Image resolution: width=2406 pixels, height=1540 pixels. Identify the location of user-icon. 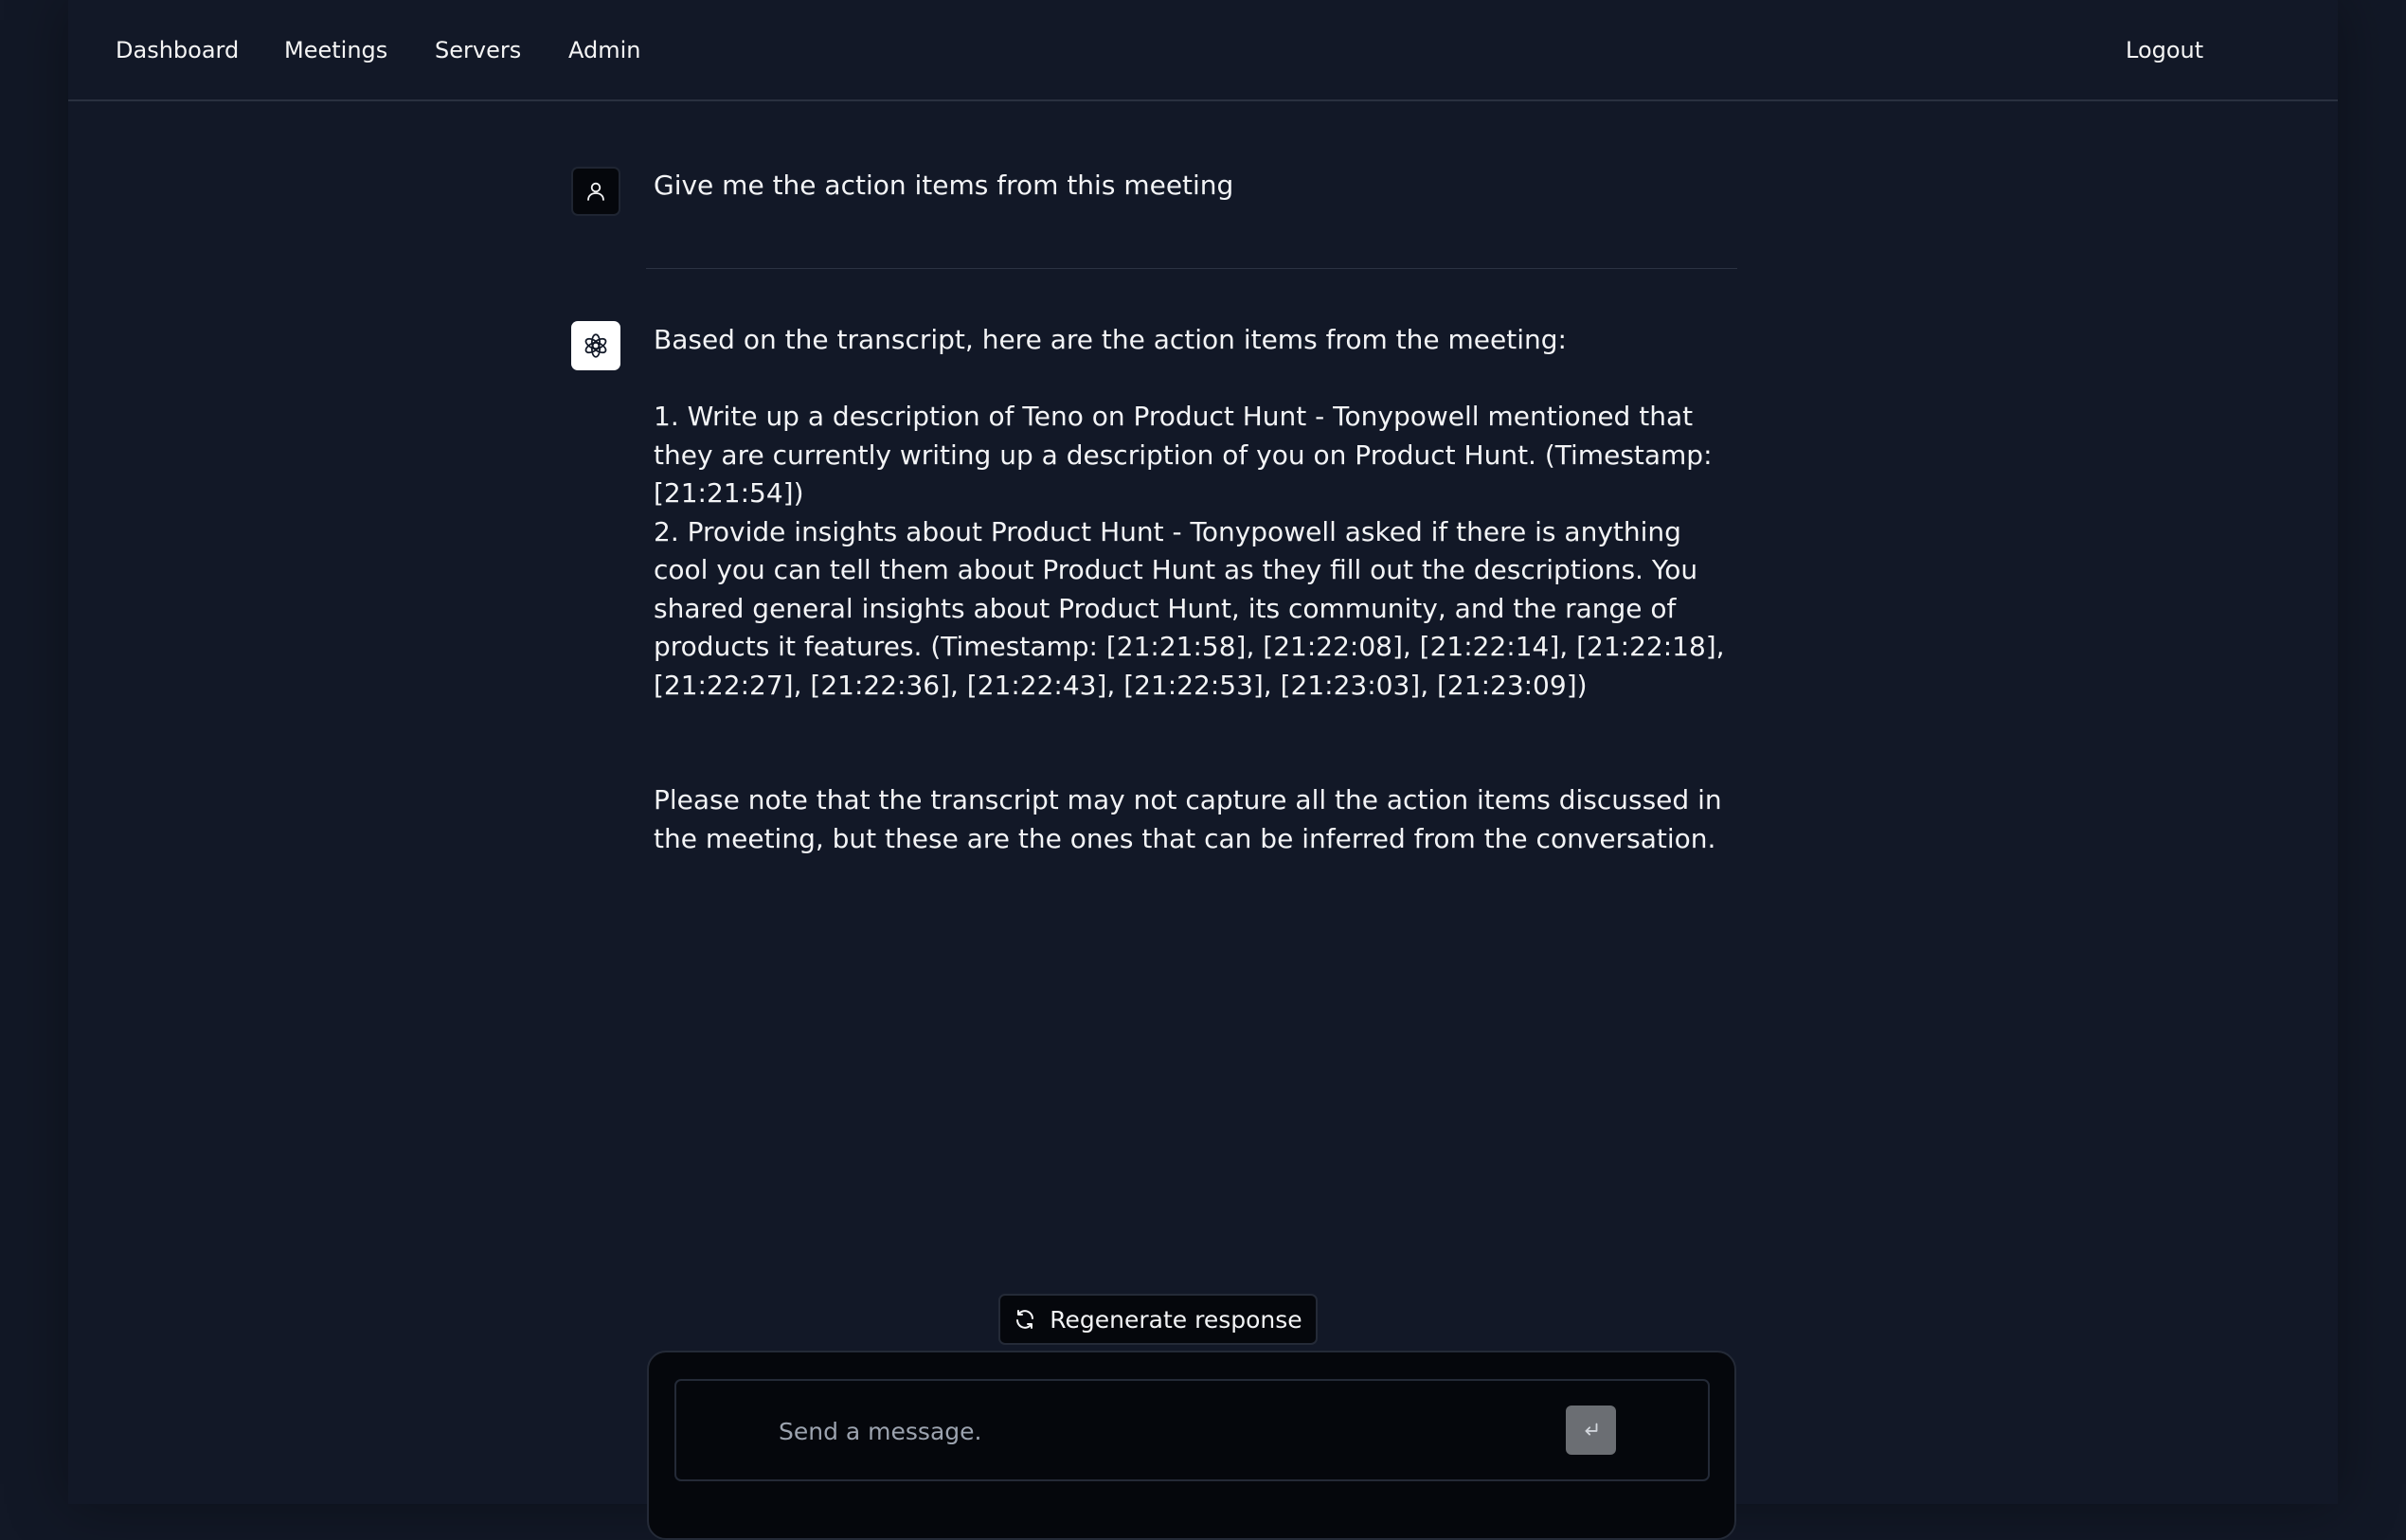
(595, 191).